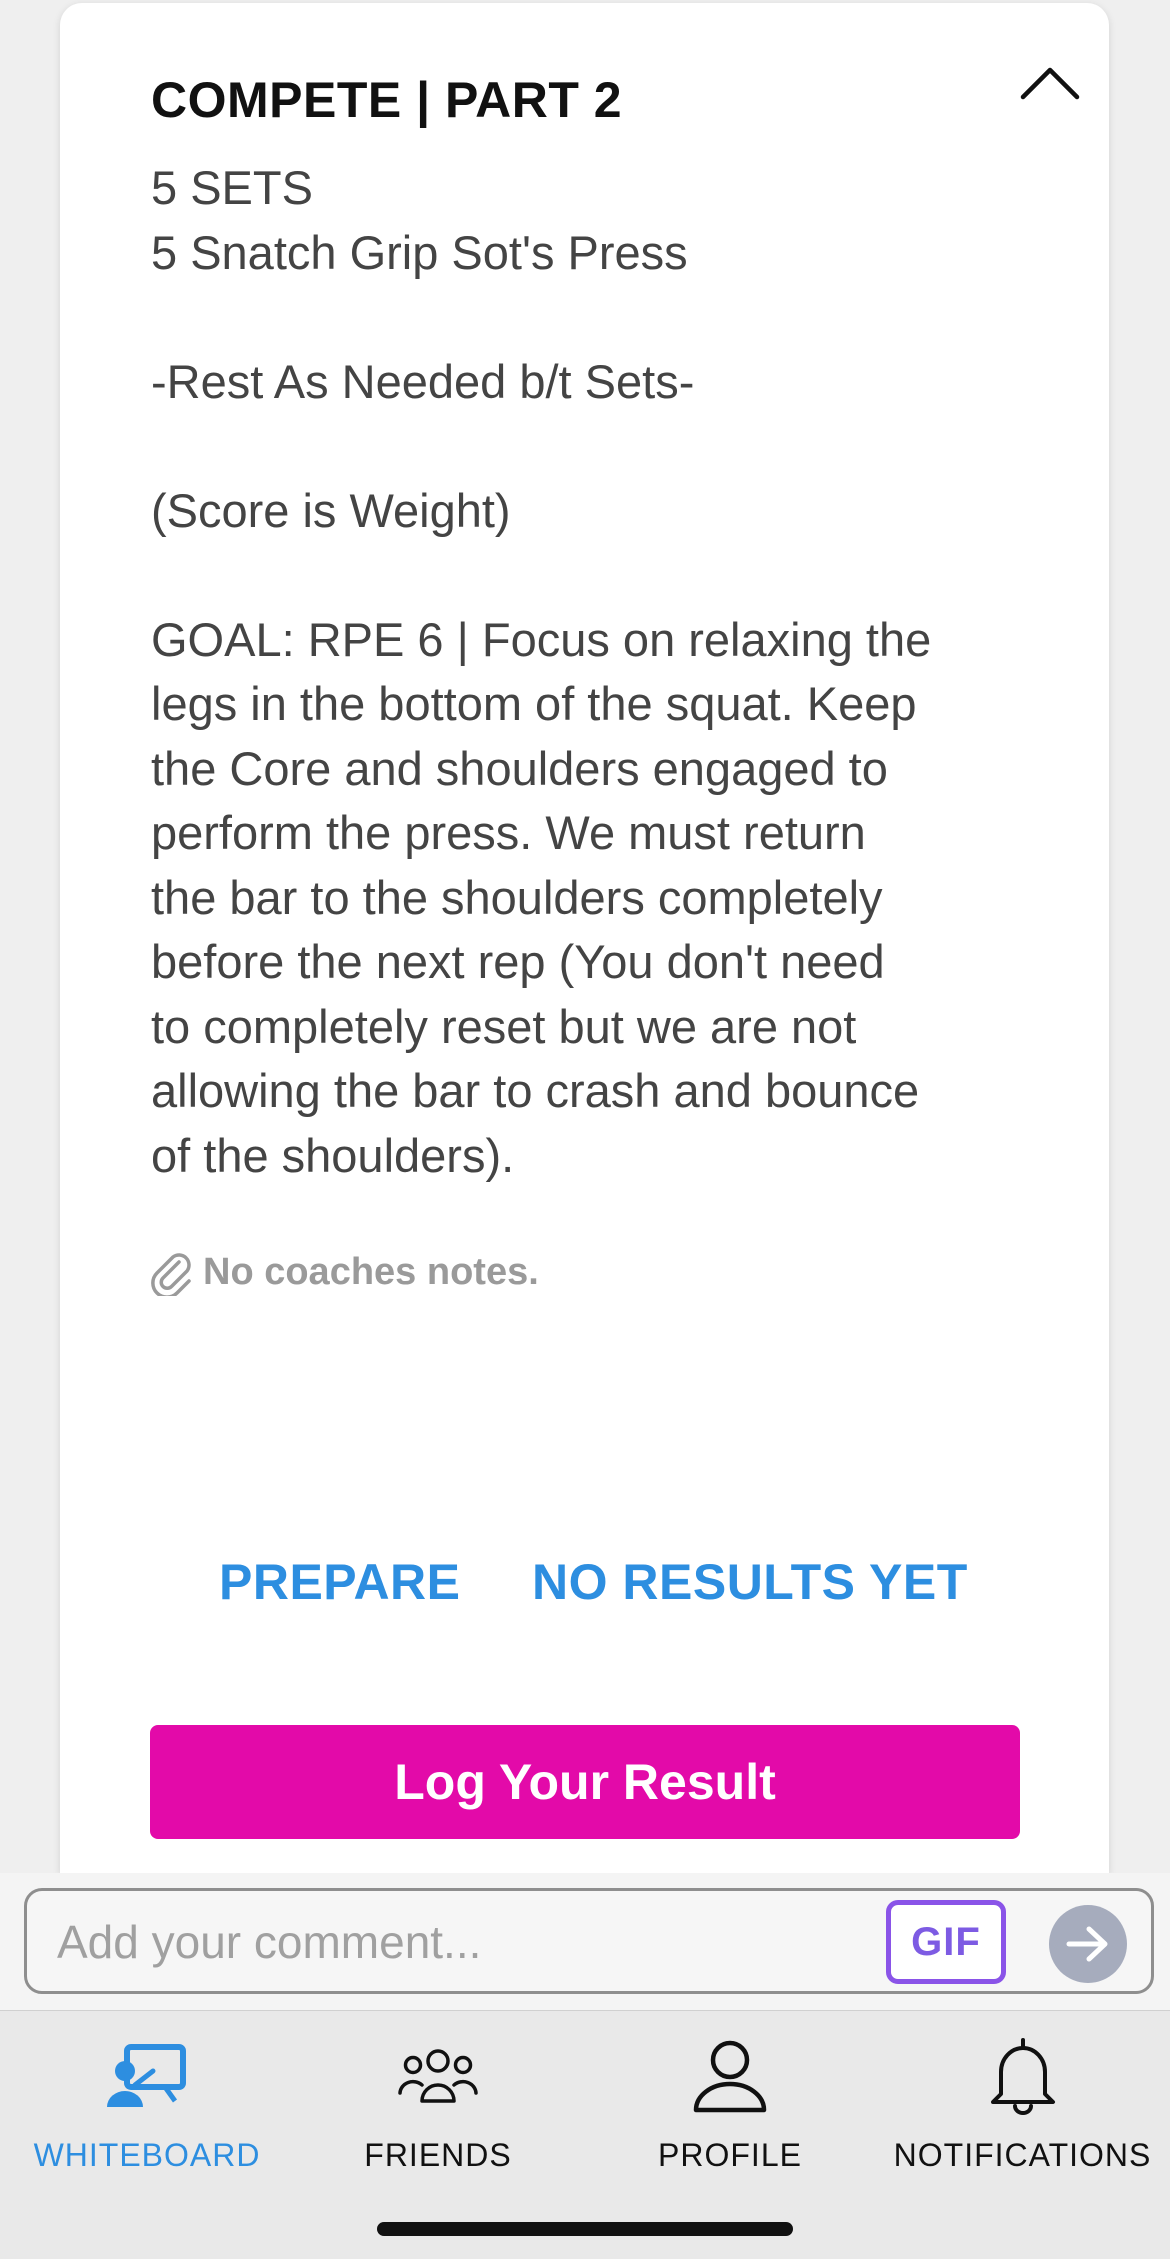  Describe the element at coordinates (519, 768) in the screenshot. I see `description-line: the Core and shoulders engaged to` at that location.